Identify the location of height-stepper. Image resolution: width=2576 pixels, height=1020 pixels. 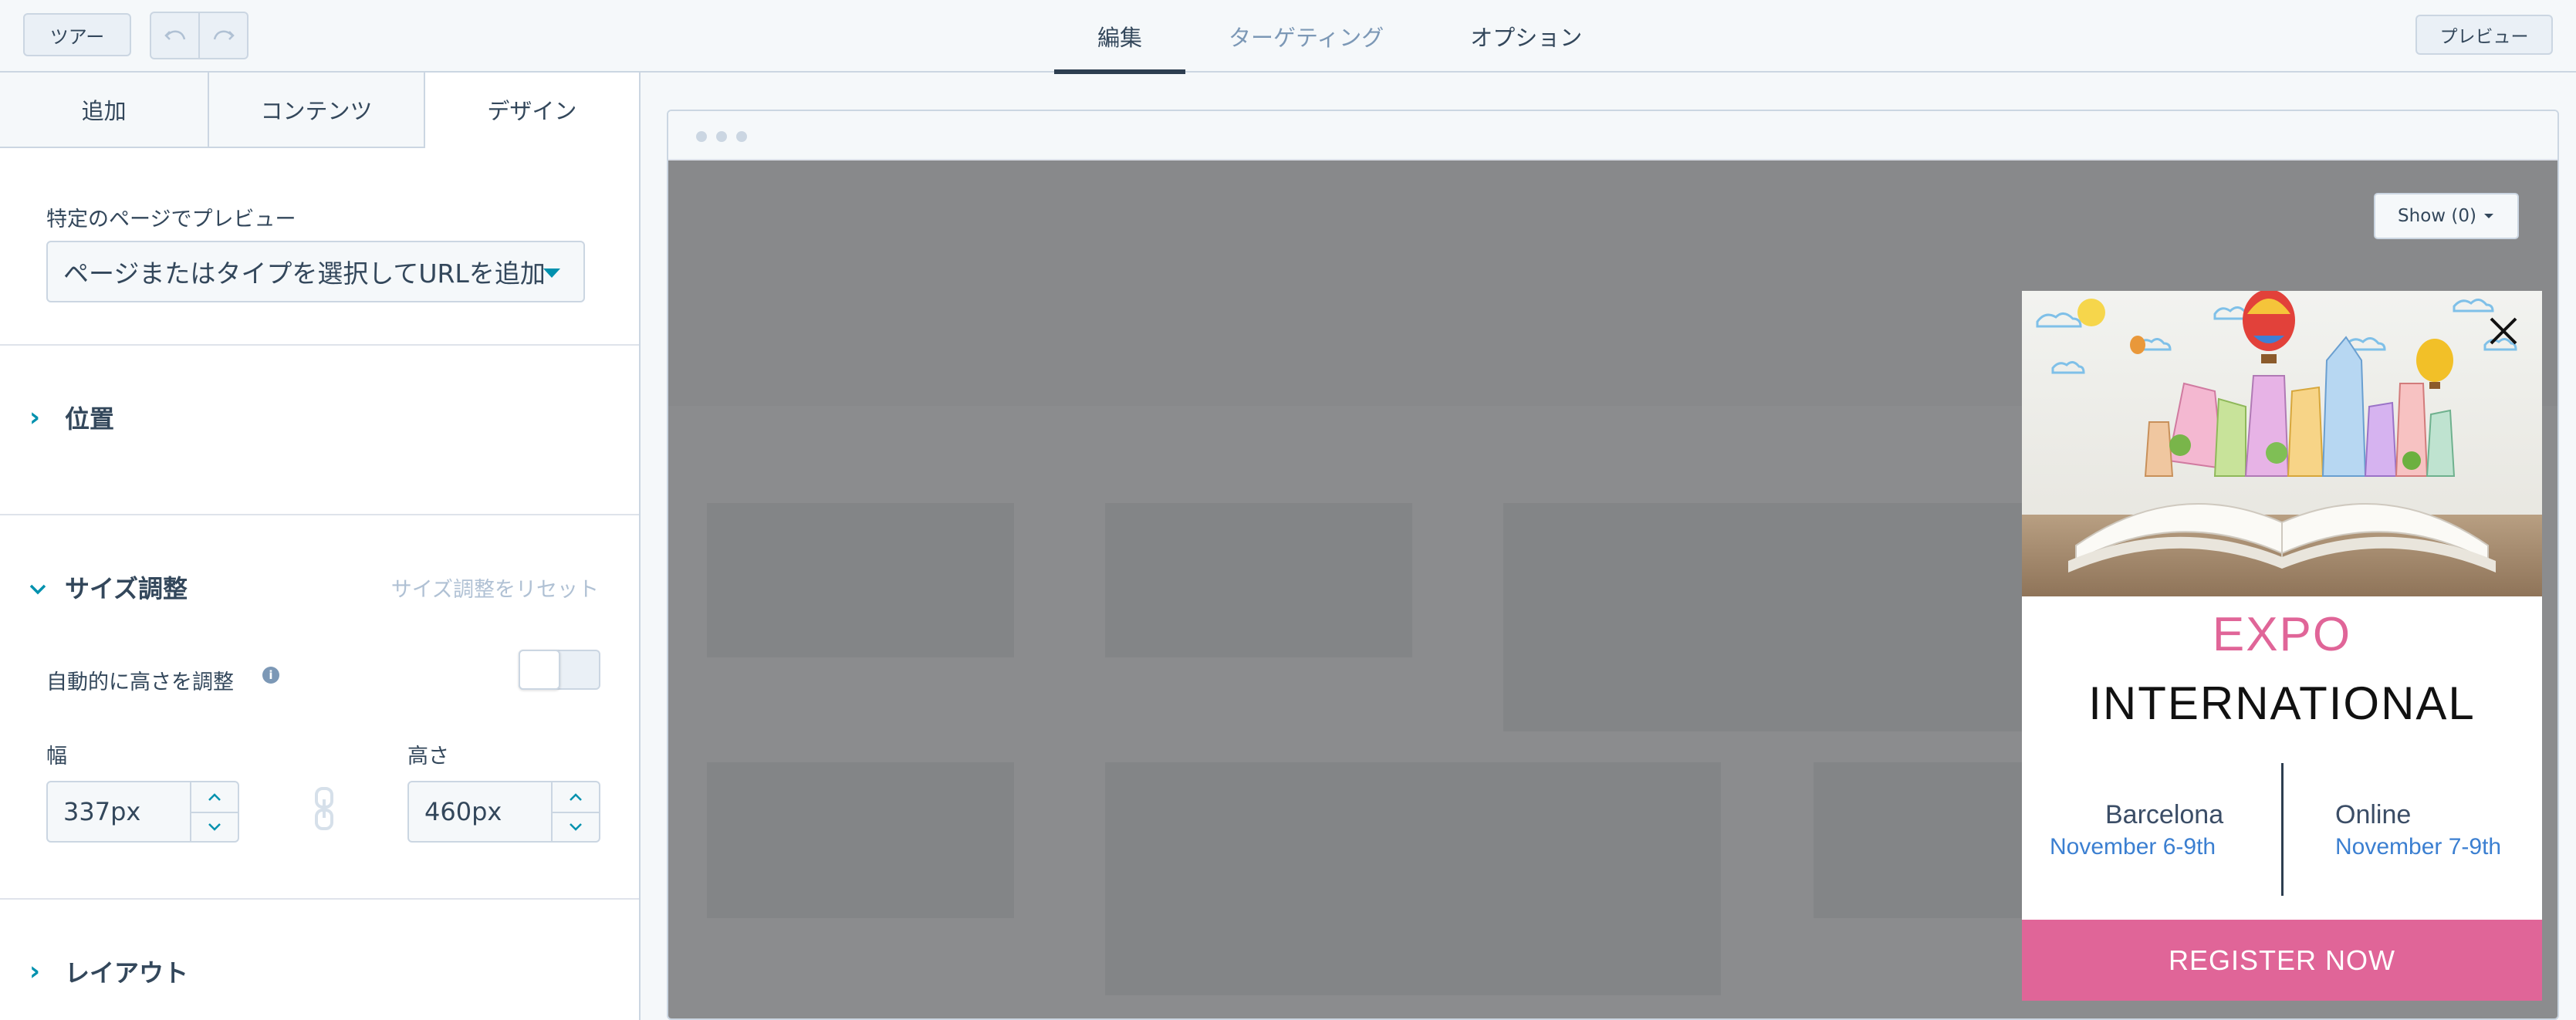
(575, 811).